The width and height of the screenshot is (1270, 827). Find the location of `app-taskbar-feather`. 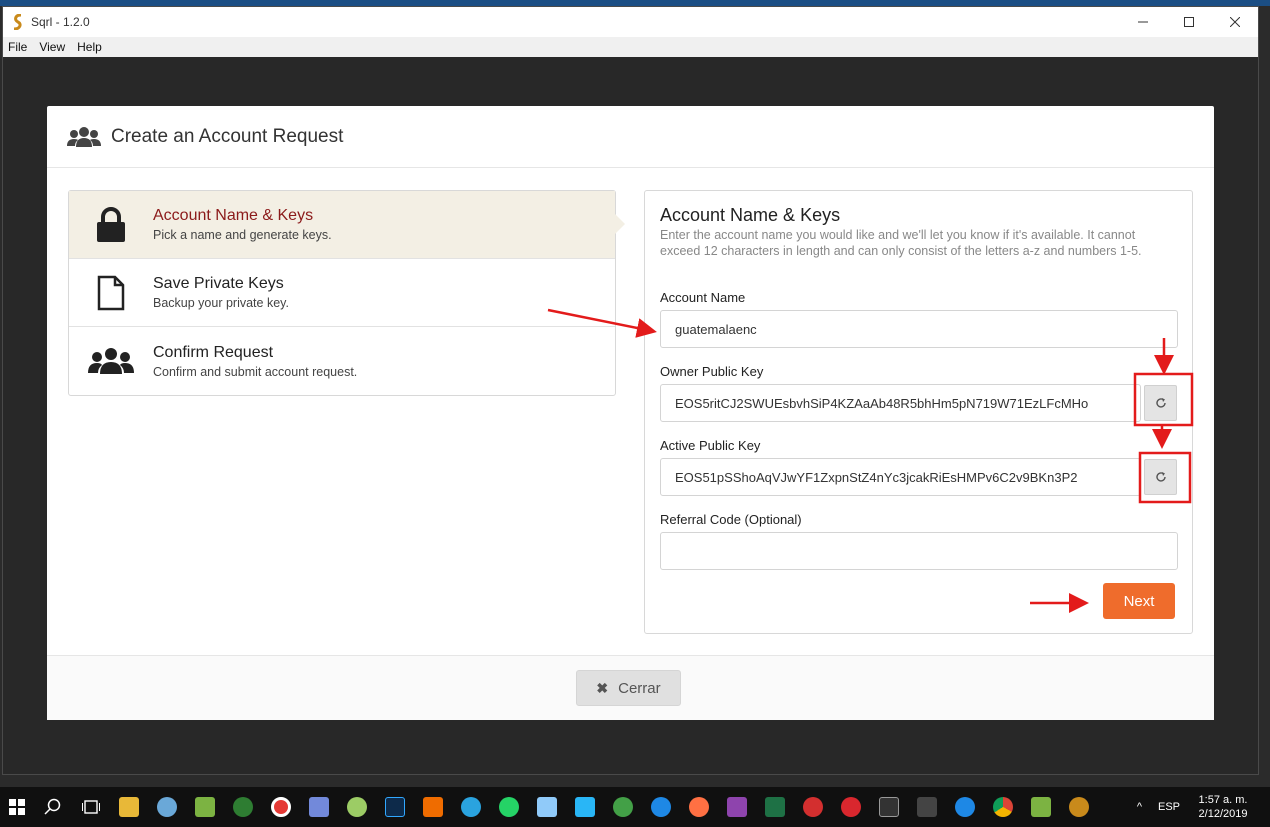

app-taskbar-feather is located at coordinates (737, 807).